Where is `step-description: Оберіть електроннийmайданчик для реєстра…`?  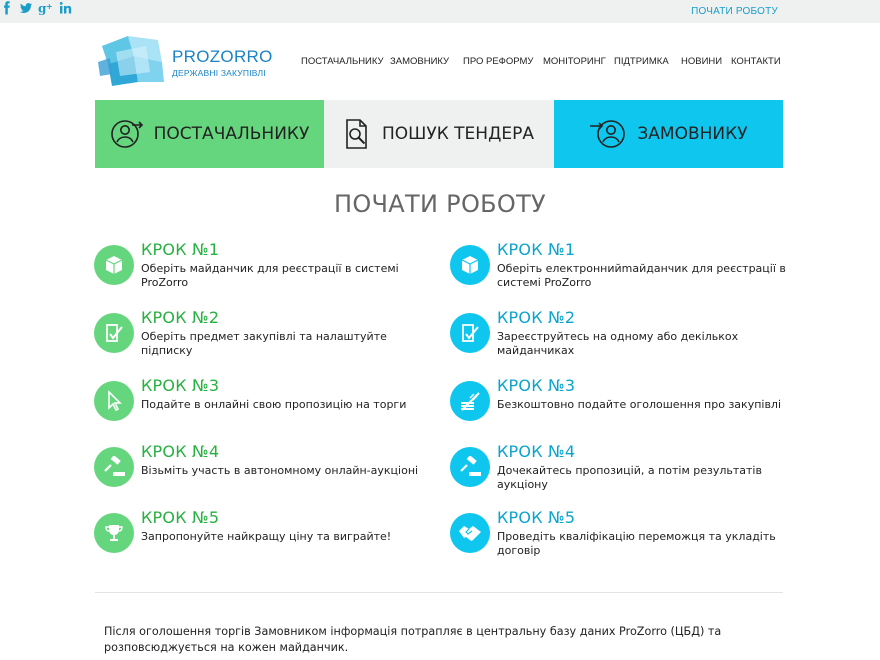 step-description: Оберіть електроннийmайданчик для реєстра… is located at coordinates (641, 275).